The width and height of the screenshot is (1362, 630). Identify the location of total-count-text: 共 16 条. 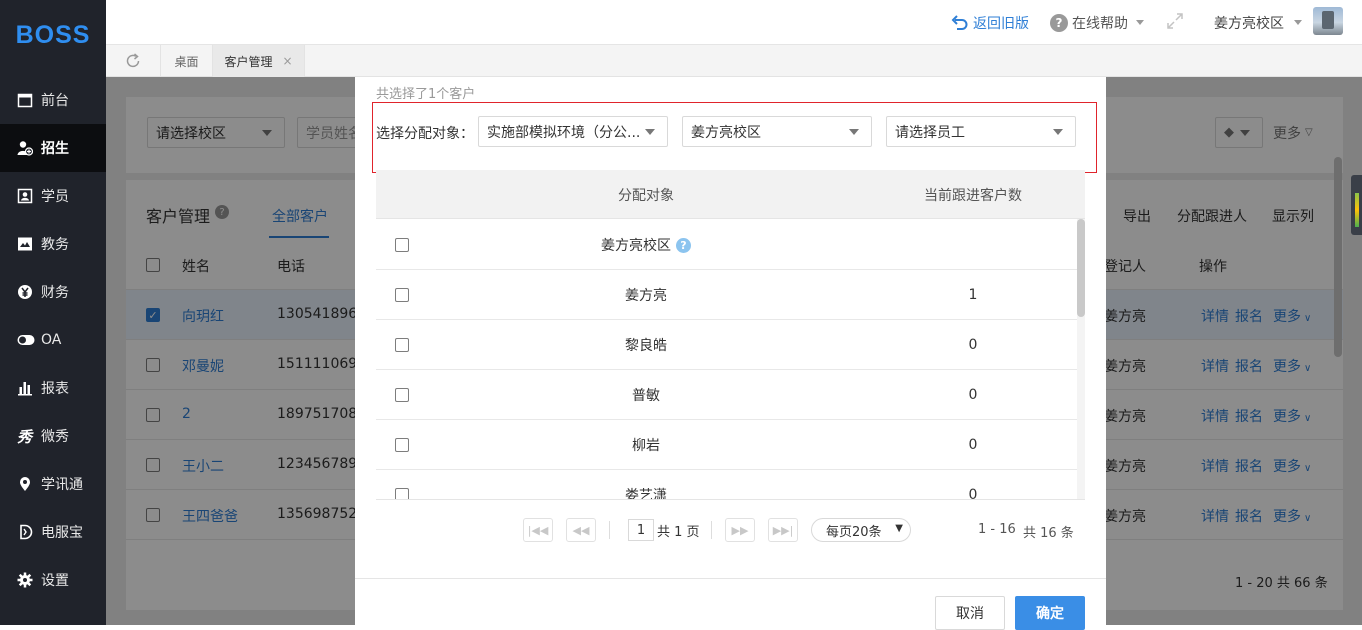
(1048, 533).